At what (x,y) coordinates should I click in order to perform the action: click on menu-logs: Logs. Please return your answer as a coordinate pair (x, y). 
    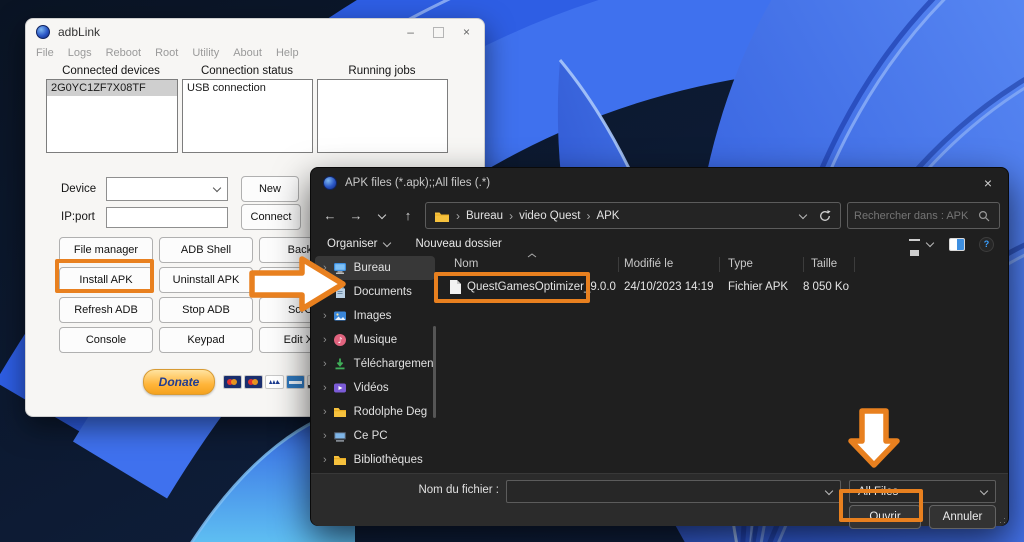
    Looking at the image, I should click on (80, 53).